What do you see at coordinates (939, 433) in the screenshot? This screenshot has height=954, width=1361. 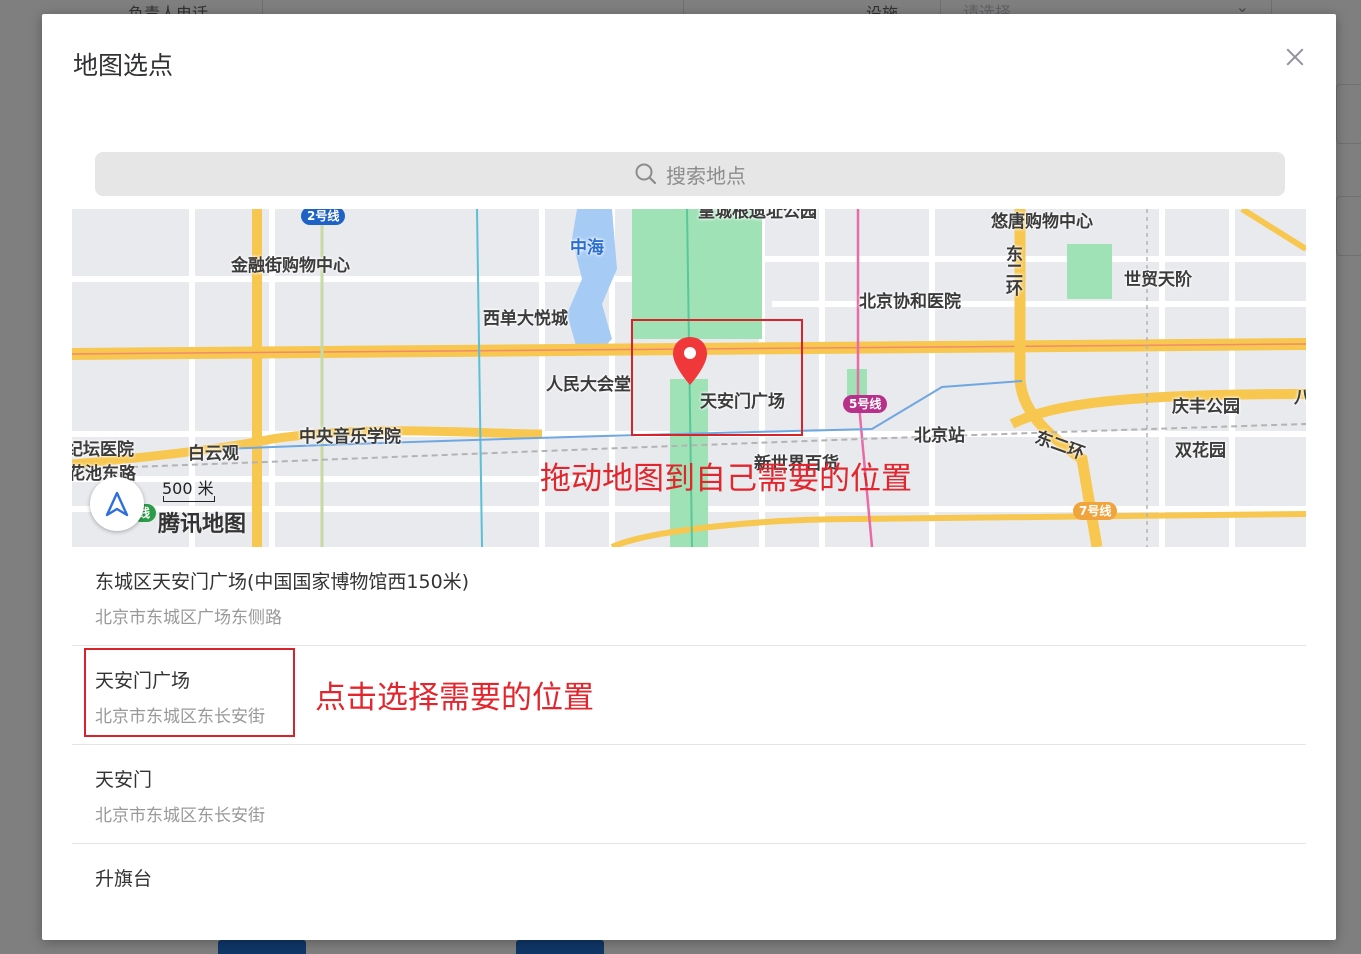 I see `poi-label: 北京站` at bounding box center [939, 433].